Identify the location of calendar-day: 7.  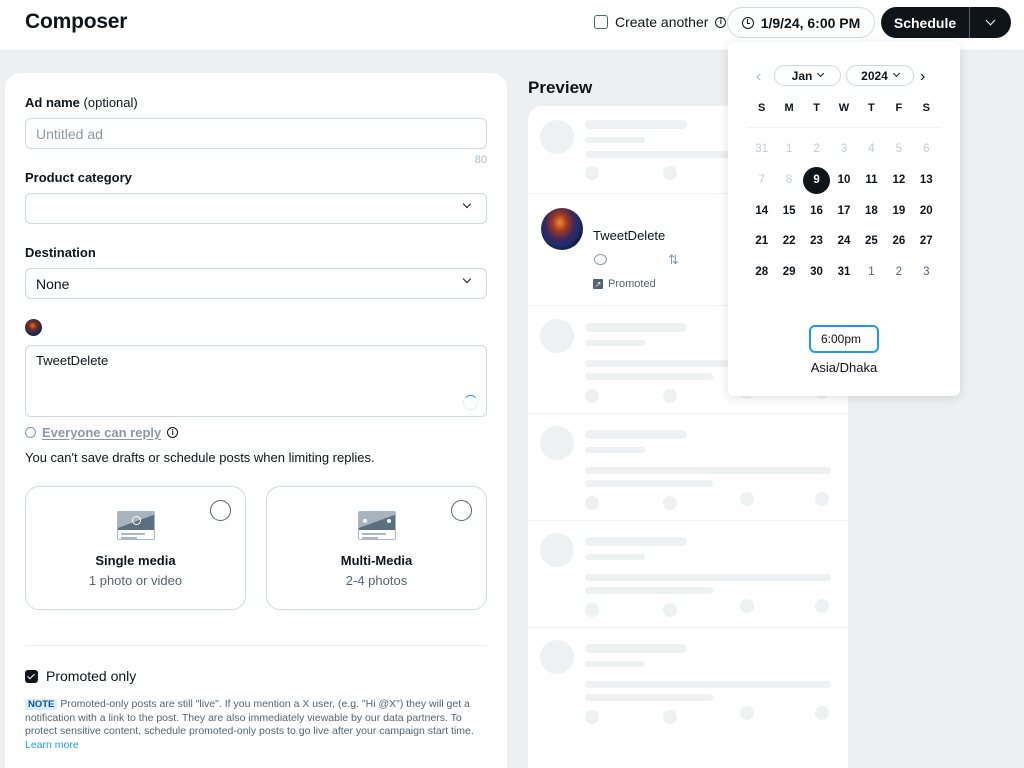
(761, 180).